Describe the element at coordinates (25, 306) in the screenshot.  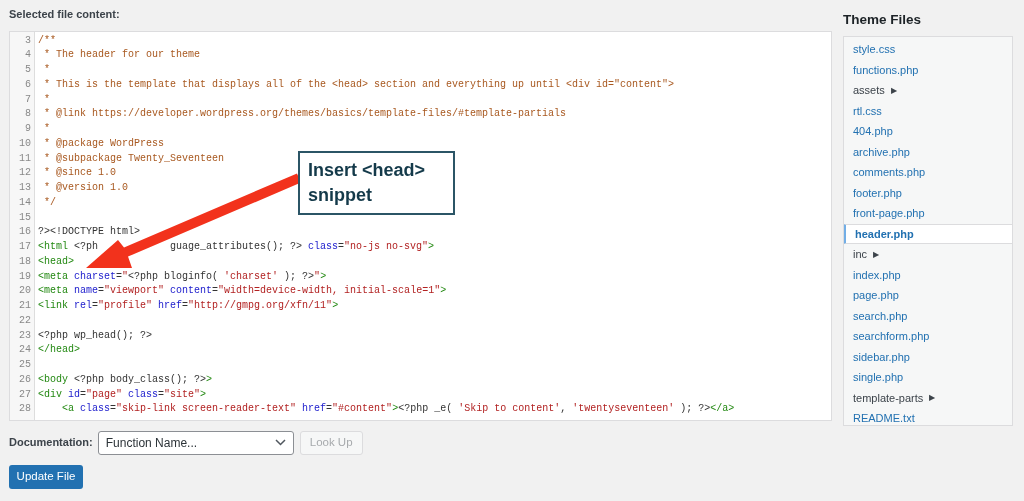
I see `line-number: 21` at that location.